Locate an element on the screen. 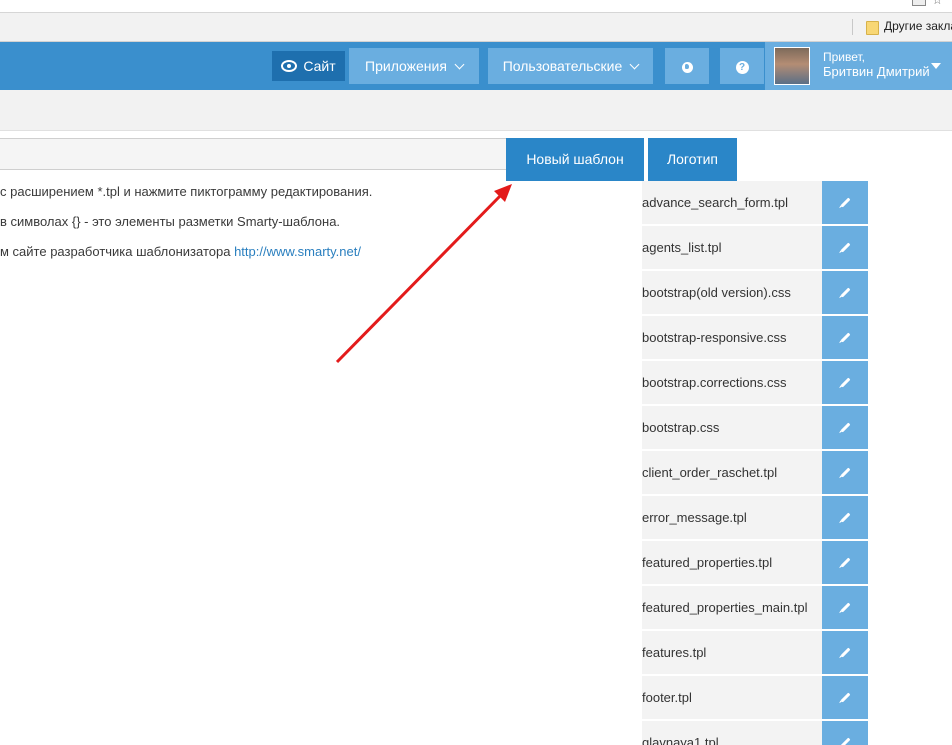 This screenshot has width=952, height=745. smarty-link: http://www.smarty.net/ is located at coordinates (297, 251).